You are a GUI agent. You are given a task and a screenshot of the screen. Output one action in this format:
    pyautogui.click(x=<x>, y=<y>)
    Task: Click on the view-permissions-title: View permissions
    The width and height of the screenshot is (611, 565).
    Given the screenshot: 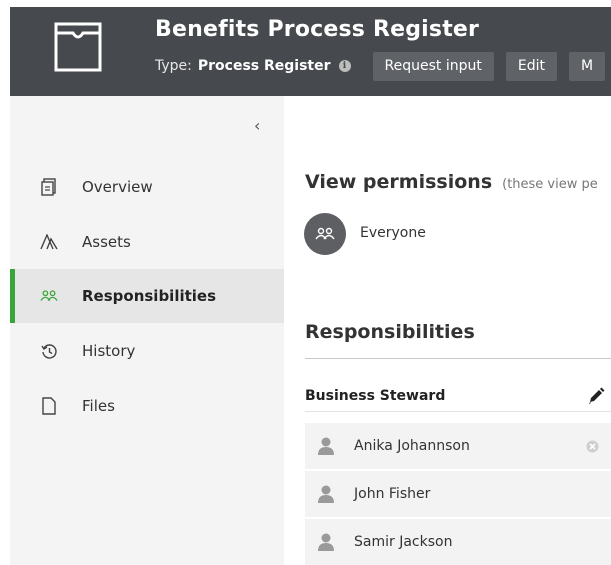 What is the action you would take?
    pyautogui.click(x=399, y=182)
    